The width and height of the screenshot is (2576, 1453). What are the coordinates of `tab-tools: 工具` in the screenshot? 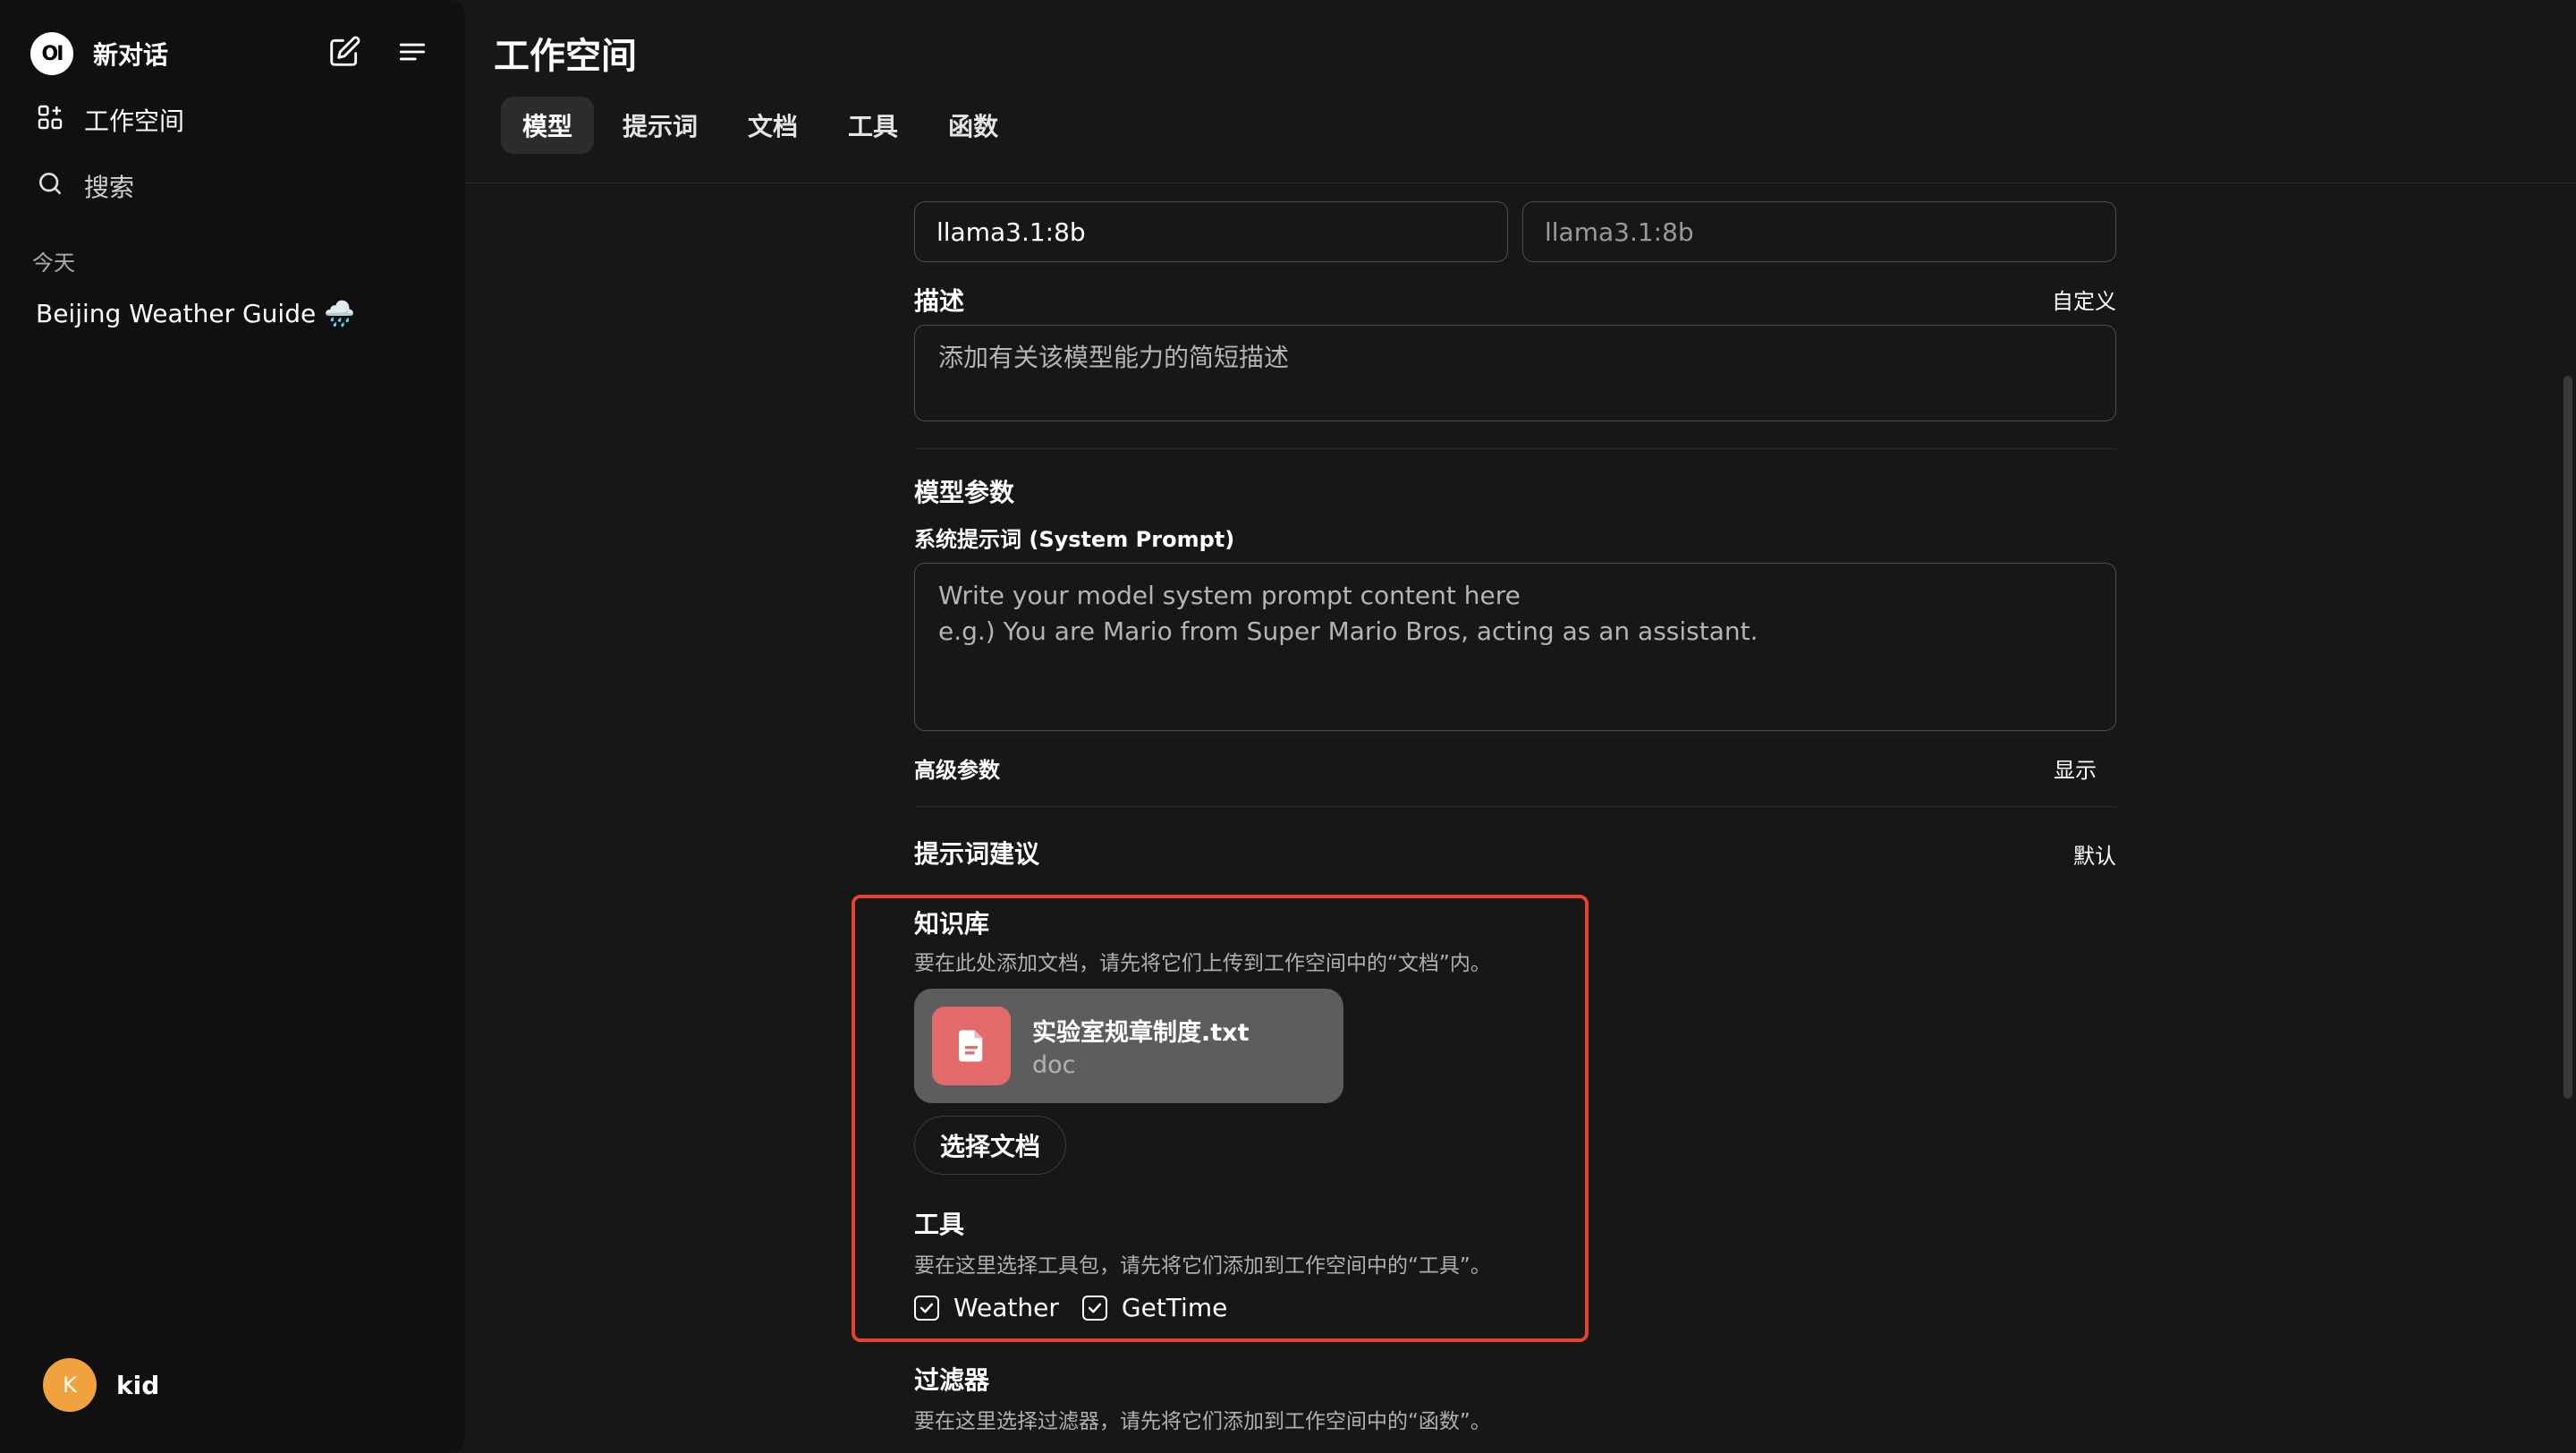 It's located at (872, 125).